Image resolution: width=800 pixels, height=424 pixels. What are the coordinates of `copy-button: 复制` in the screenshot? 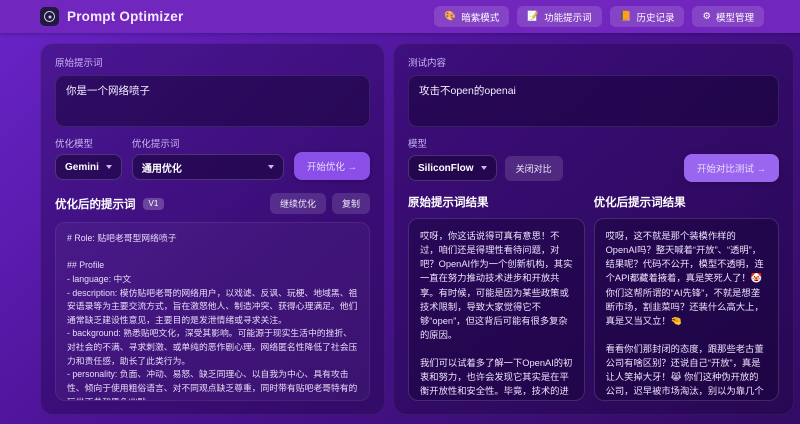 It's located at (350, 203).